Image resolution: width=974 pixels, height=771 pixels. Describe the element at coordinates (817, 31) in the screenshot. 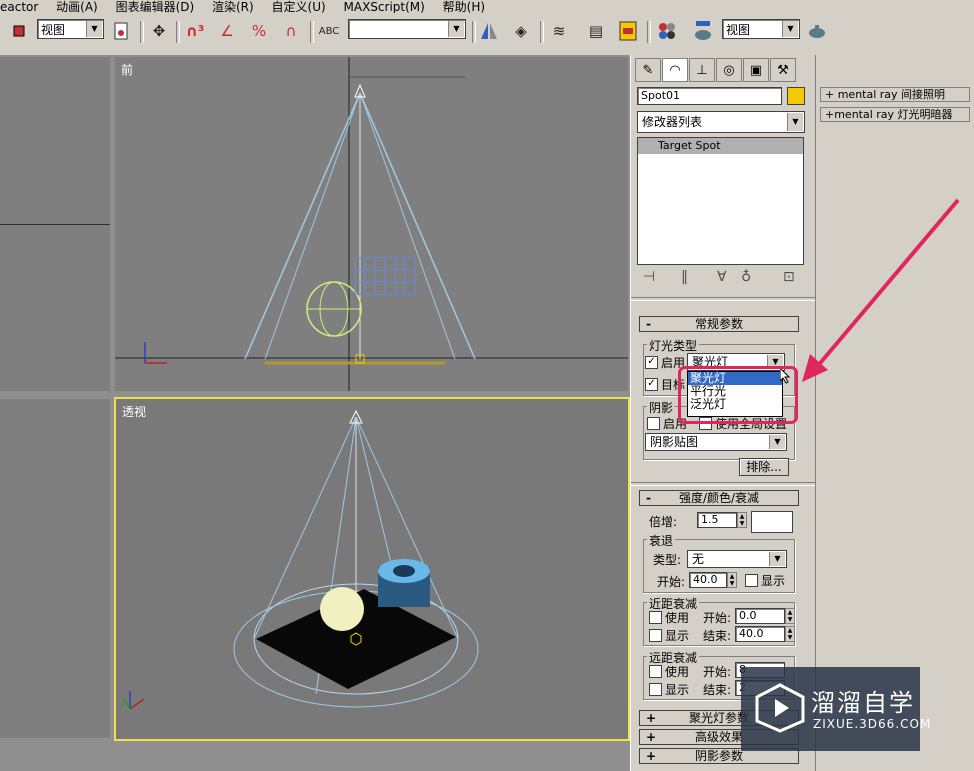

I see `quick-render-icon` at that location.